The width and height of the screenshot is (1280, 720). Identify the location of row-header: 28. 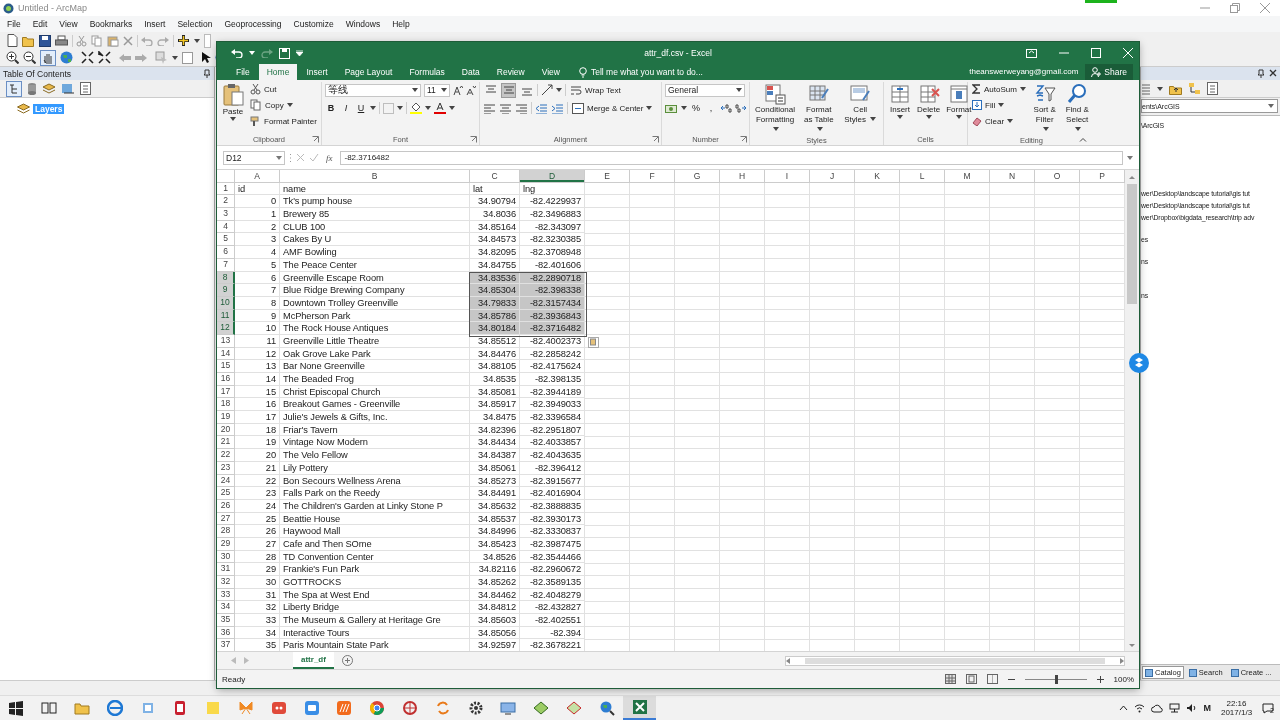
(226, 531).